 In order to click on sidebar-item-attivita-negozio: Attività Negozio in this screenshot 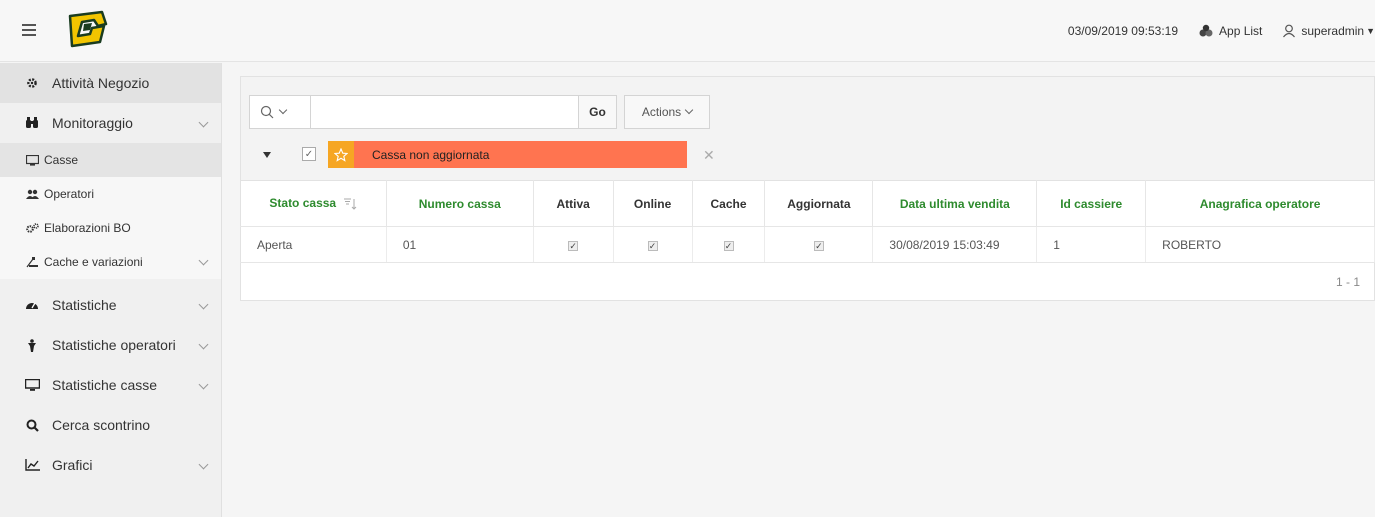, I will do `click(110, 83)`.